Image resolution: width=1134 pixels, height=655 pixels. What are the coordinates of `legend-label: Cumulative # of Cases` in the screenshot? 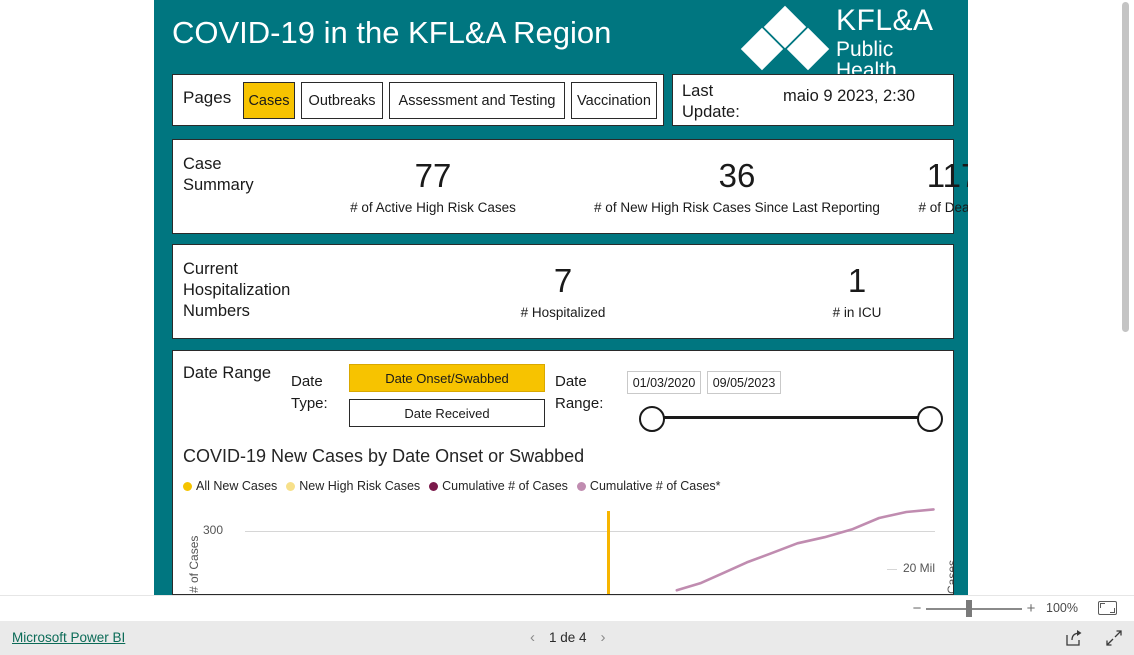 It's located at (505, 486).